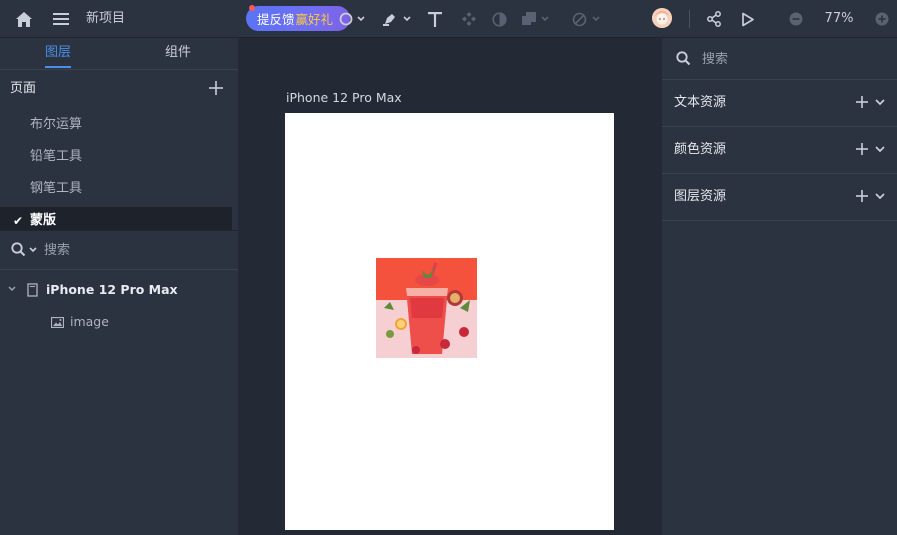 The width and height of the screenshot is (897, 535). What do you see at coordinates (116, 218) in the screenshot?
I see `page-item-mask: ✔ 蒙版` at bounding box center [116, 218].